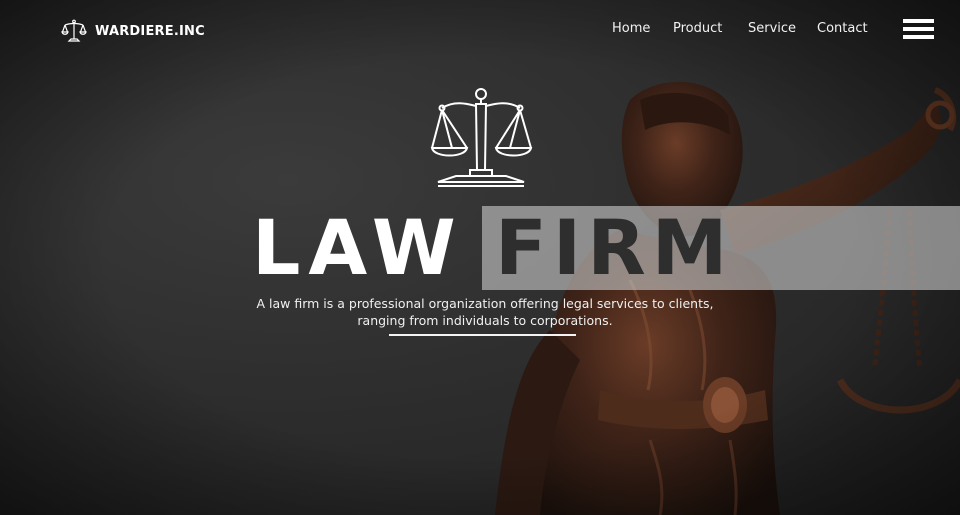  Describe the element at coordinates (842, 28) in the screenshot. I see `nav-contact: Contact` at that location.